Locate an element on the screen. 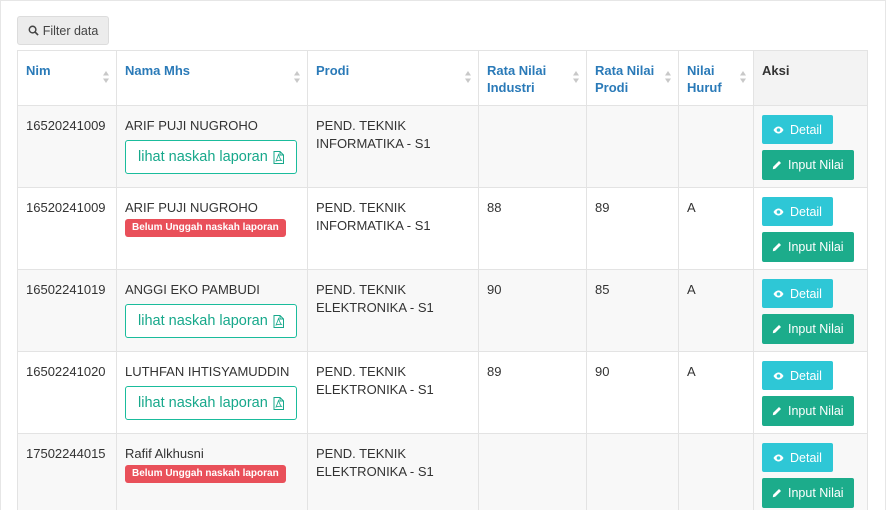 This screenshot has width=886, height=510. rata-industri-cell: 89 is located at coordinates (532, 392).